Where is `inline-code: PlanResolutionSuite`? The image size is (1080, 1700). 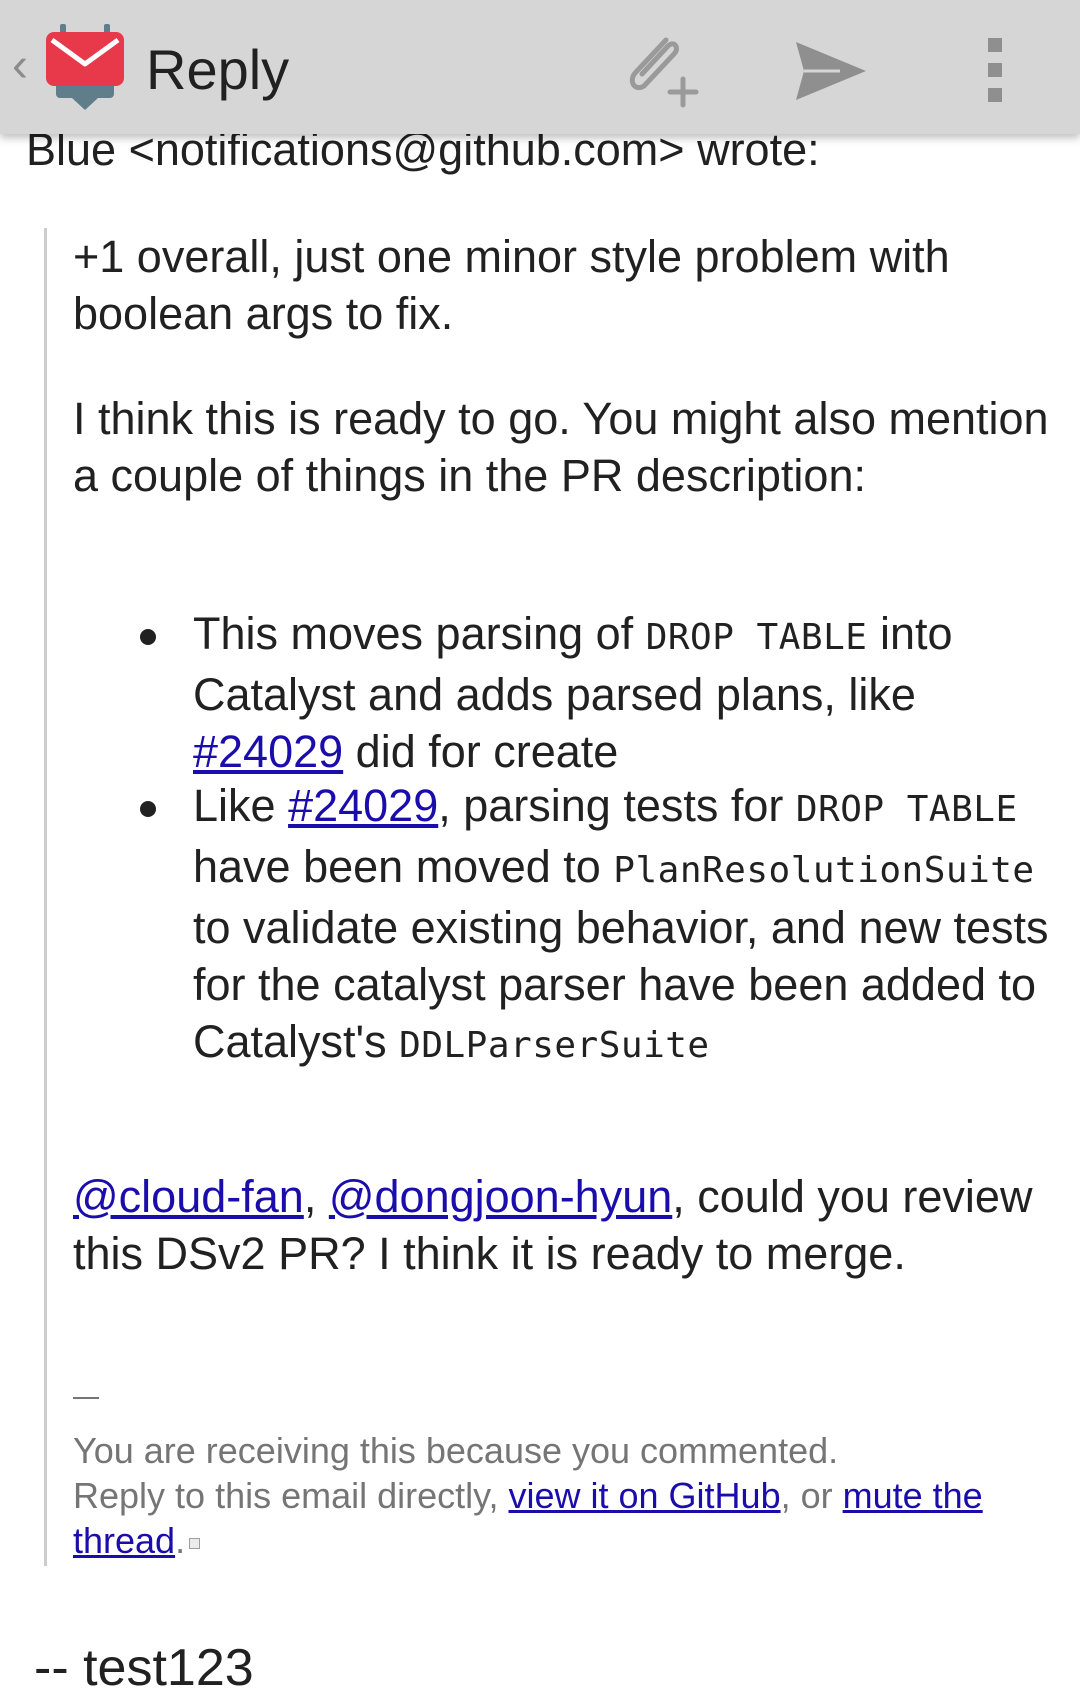 inline-code: PlanResolutionSuite is located at coordinates (824, 870).